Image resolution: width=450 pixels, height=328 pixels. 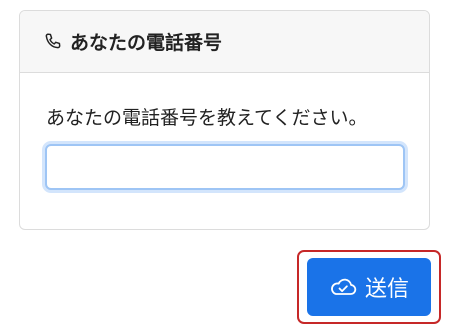 What do you see at coordinates (386, 288) in the screenshot?
I see `send-button-label: 送信` at bounding box center [386, 288].